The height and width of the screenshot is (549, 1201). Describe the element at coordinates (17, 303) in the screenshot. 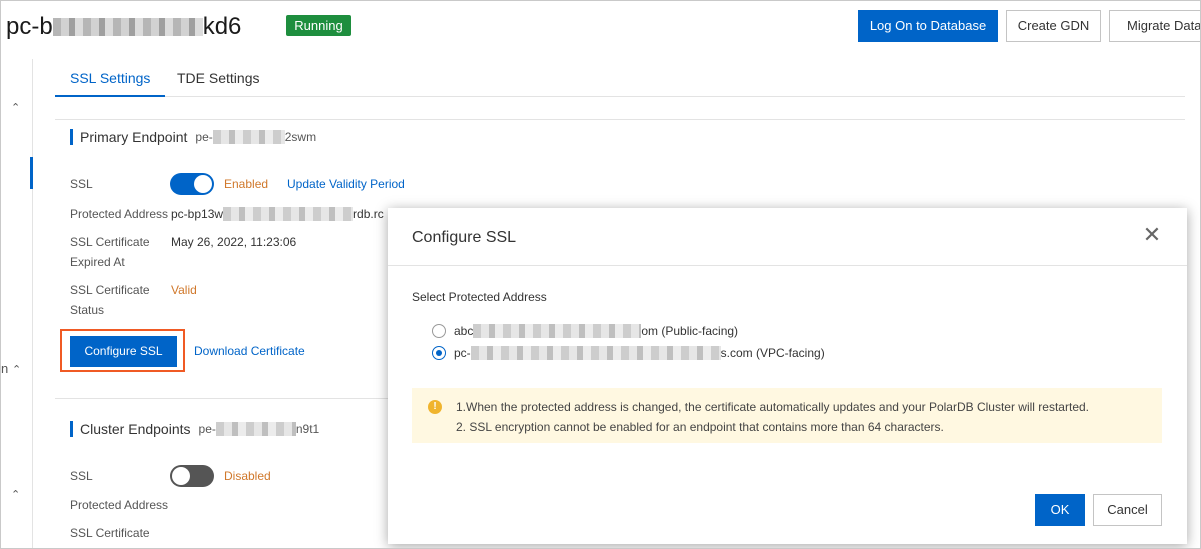

I see `left-nav` at that location.